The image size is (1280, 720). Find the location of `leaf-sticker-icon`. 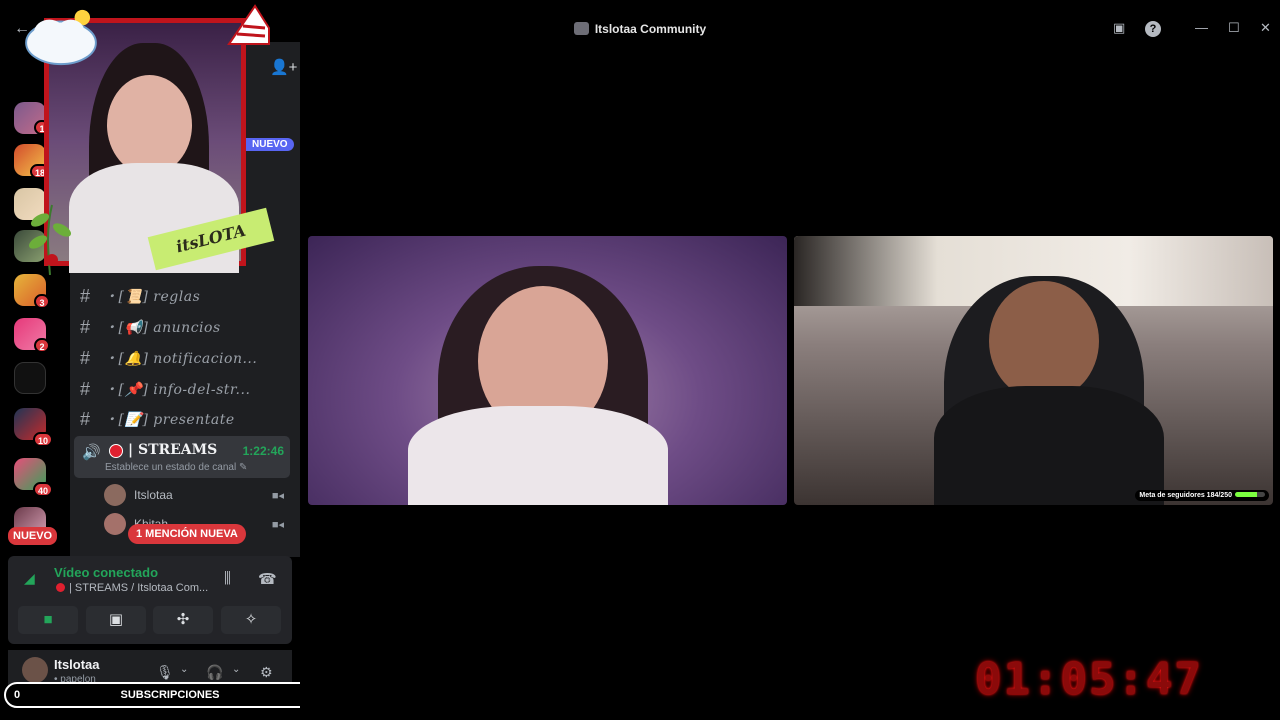

leaf-sticker-icon is located at coordinates (50, 239).